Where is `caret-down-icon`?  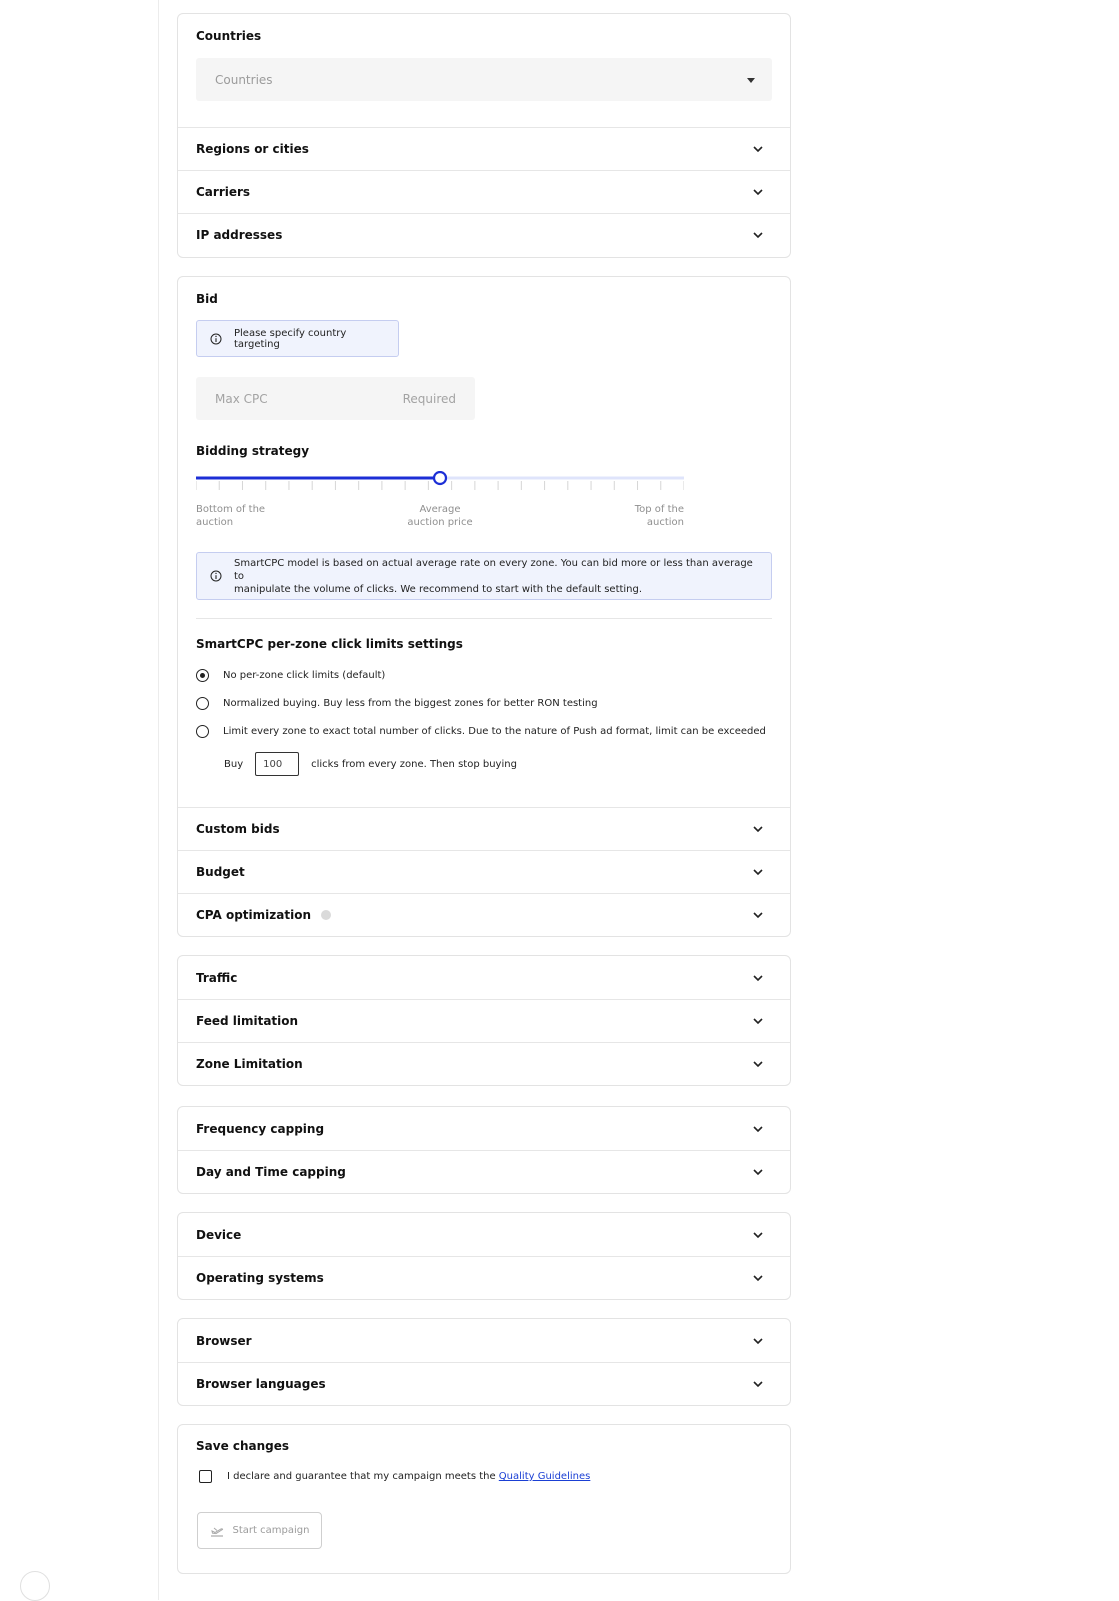
caret-down-icon is located at coordinates (751, 80).